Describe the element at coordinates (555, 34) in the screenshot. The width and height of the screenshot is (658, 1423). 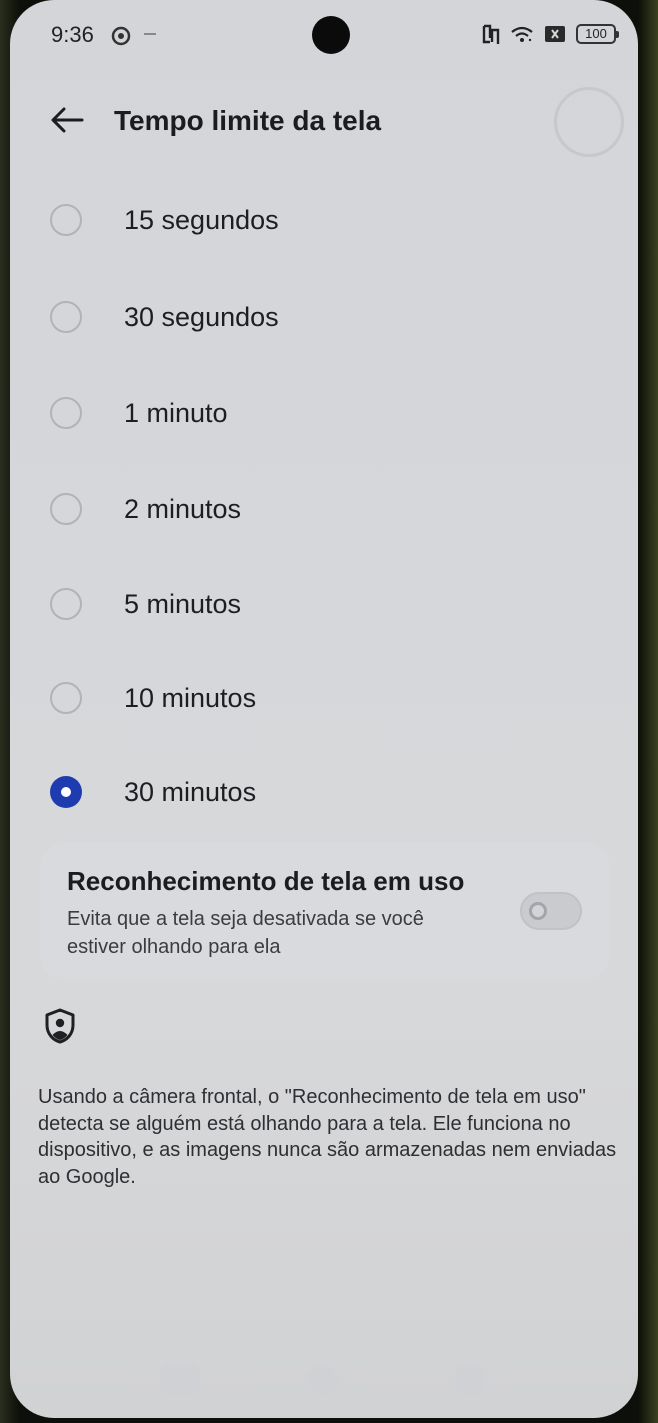
I see `sim-icon` at that location.